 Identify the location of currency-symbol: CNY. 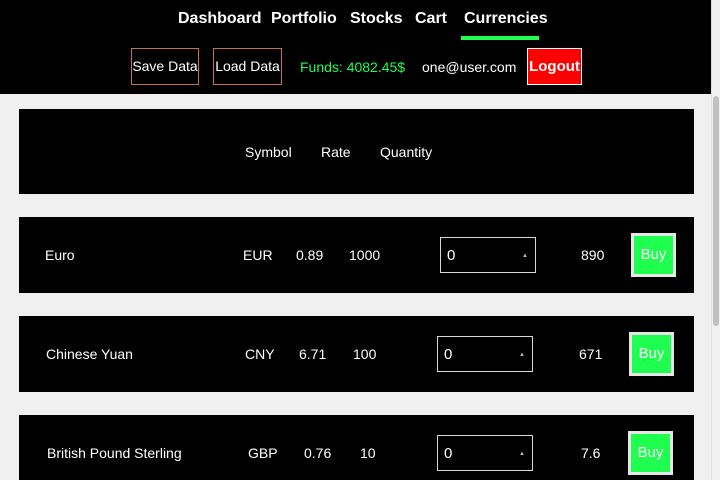
(260, 354).